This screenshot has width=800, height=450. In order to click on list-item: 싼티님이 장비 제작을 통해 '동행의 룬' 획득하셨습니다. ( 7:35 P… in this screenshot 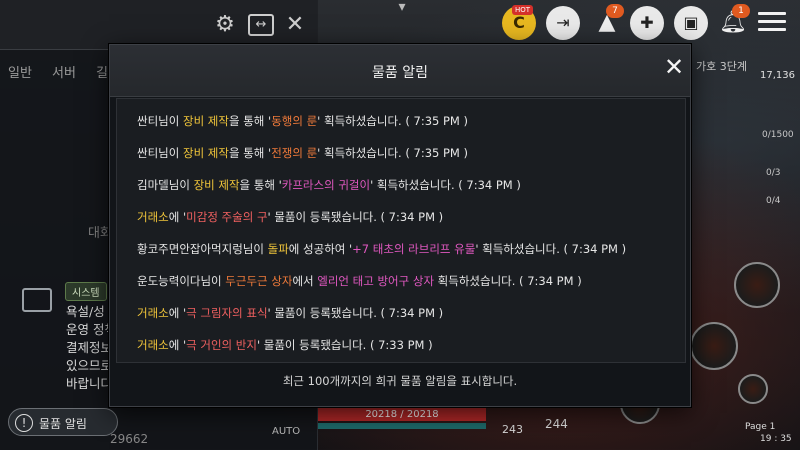, I will do `click(302, 121)`.